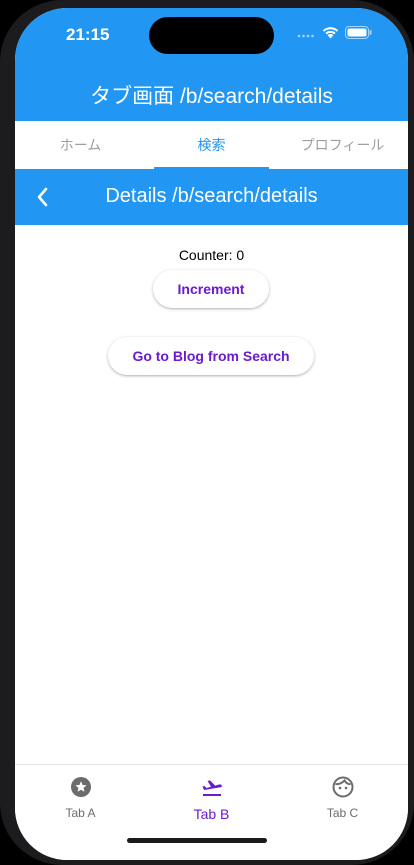 The height and width of the screenshot is (865, 414). What do you see at coordinates (211, 35) in the screenshot?
I see `dynamic-island` at bounding box center [211, 35].